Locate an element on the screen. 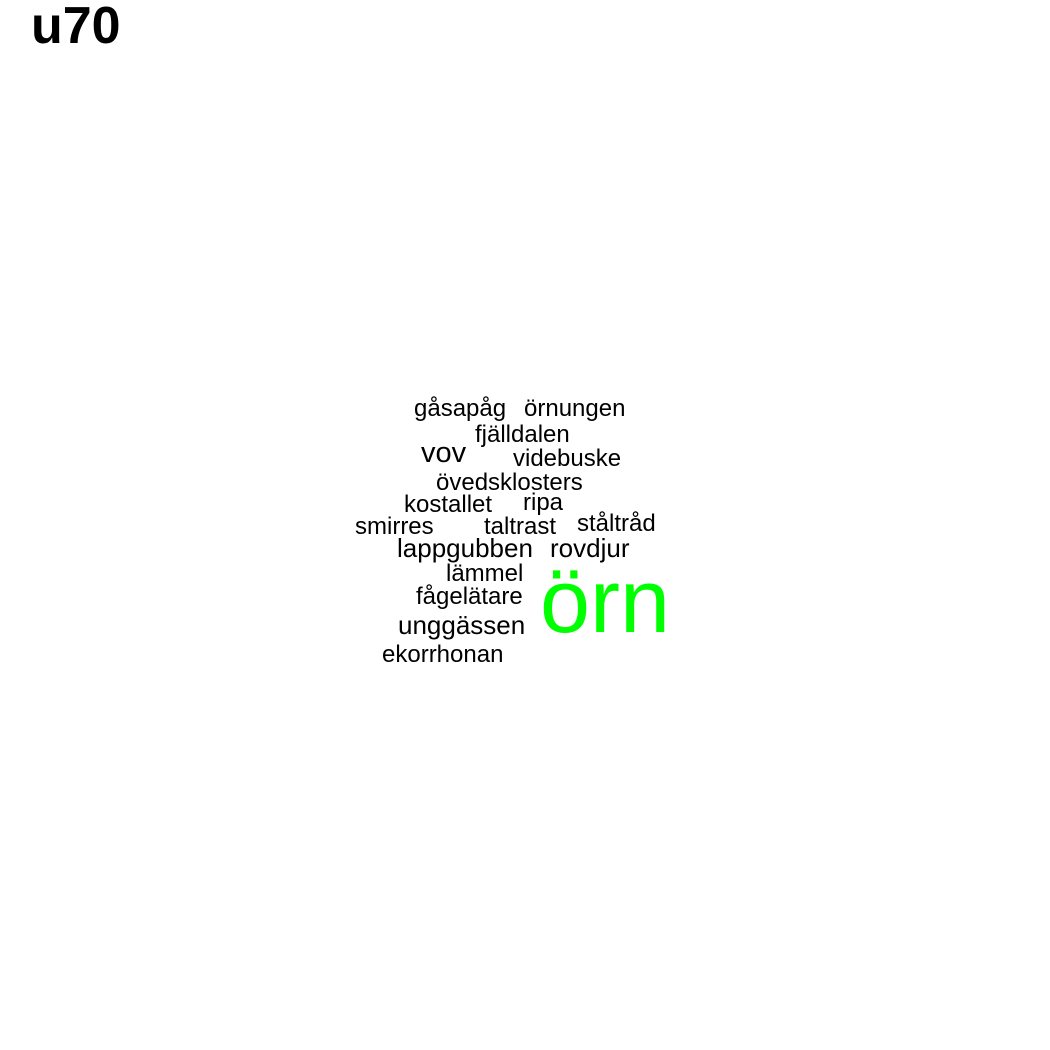 The width and height of the screenshot is (1050, 1050). word-fagelatare: fågelätare is located at coordinates (469, 596).